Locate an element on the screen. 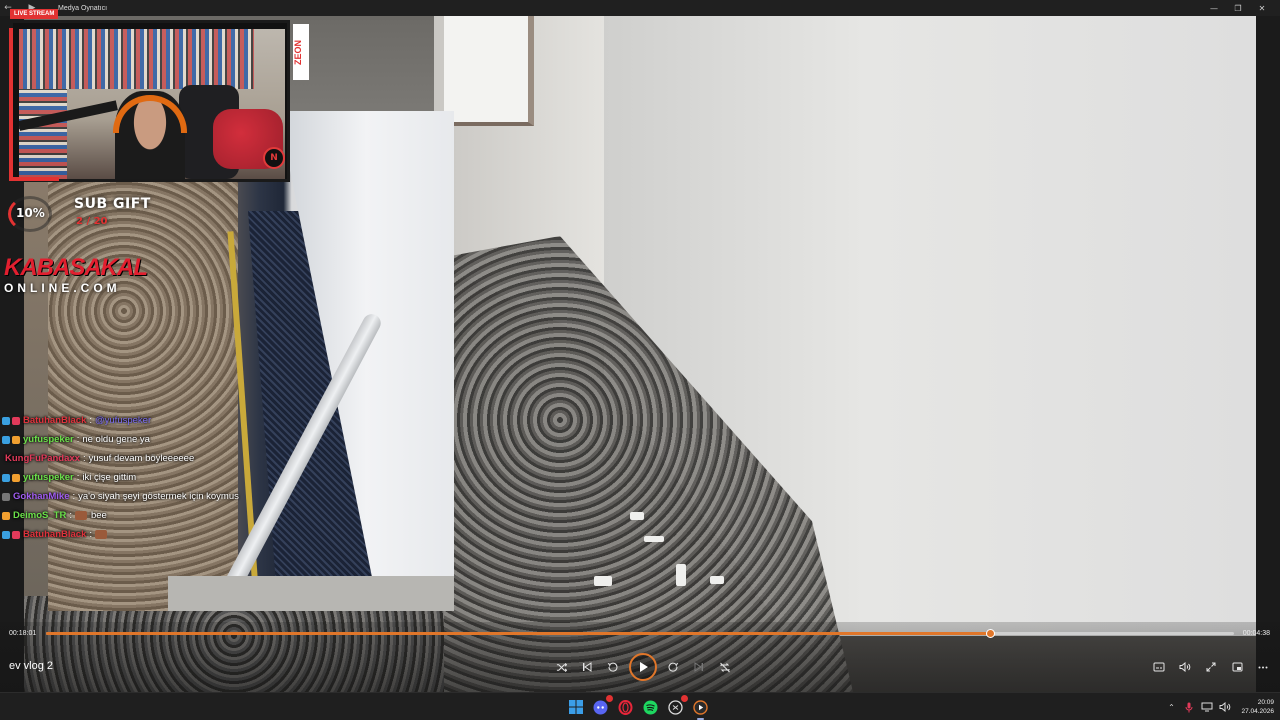  chatgpt-icon is located at coordinates (677, 706).